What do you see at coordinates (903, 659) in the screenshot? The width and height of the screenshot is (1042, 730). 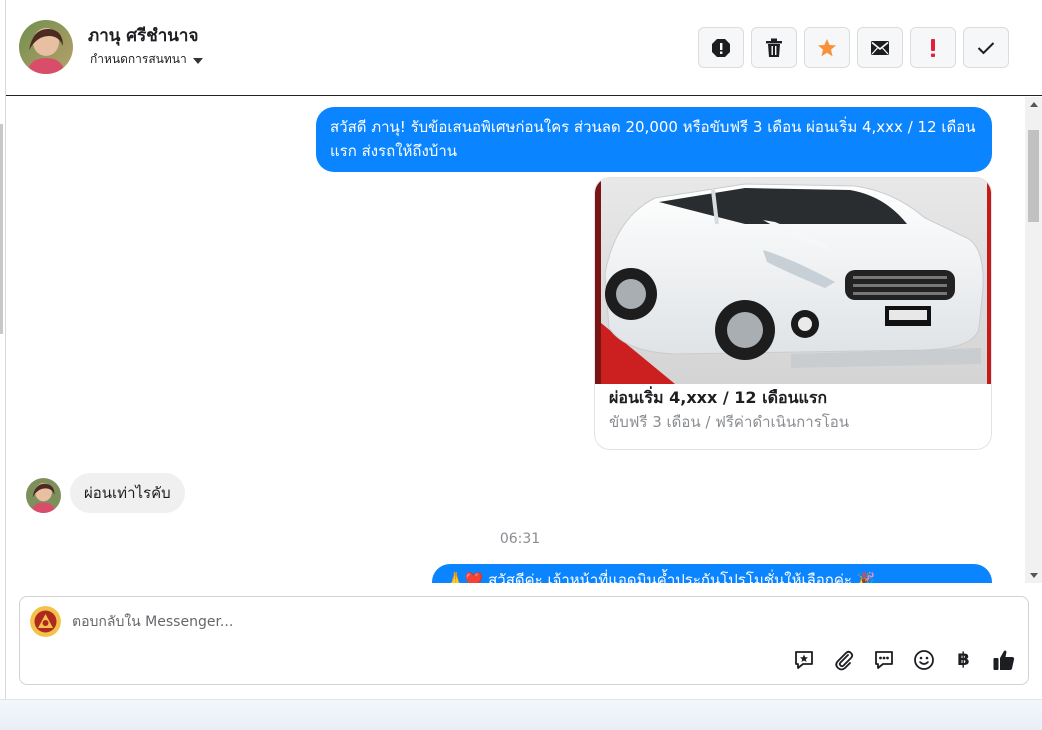 I see `composer-tools: ฿` at bounding box center [903, 659].